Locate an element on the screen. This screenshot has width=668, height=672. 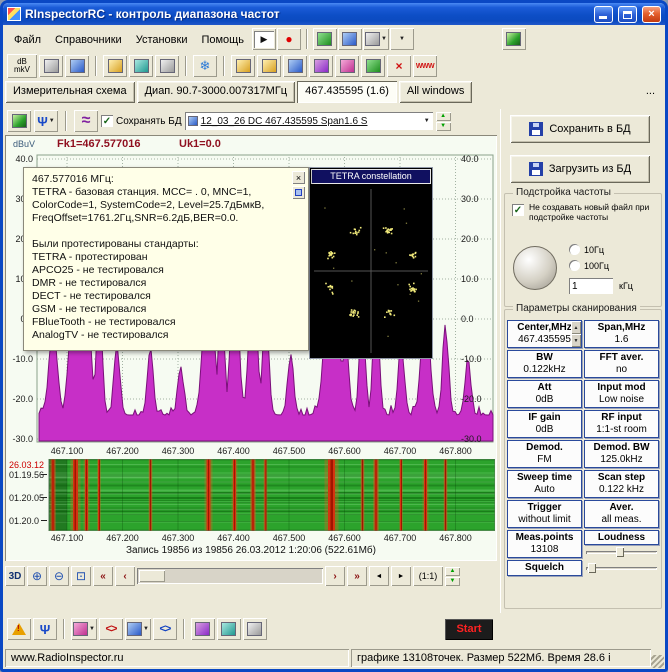
scan-param-aver: Aver. all meas. is located at coordinates (621, 514).